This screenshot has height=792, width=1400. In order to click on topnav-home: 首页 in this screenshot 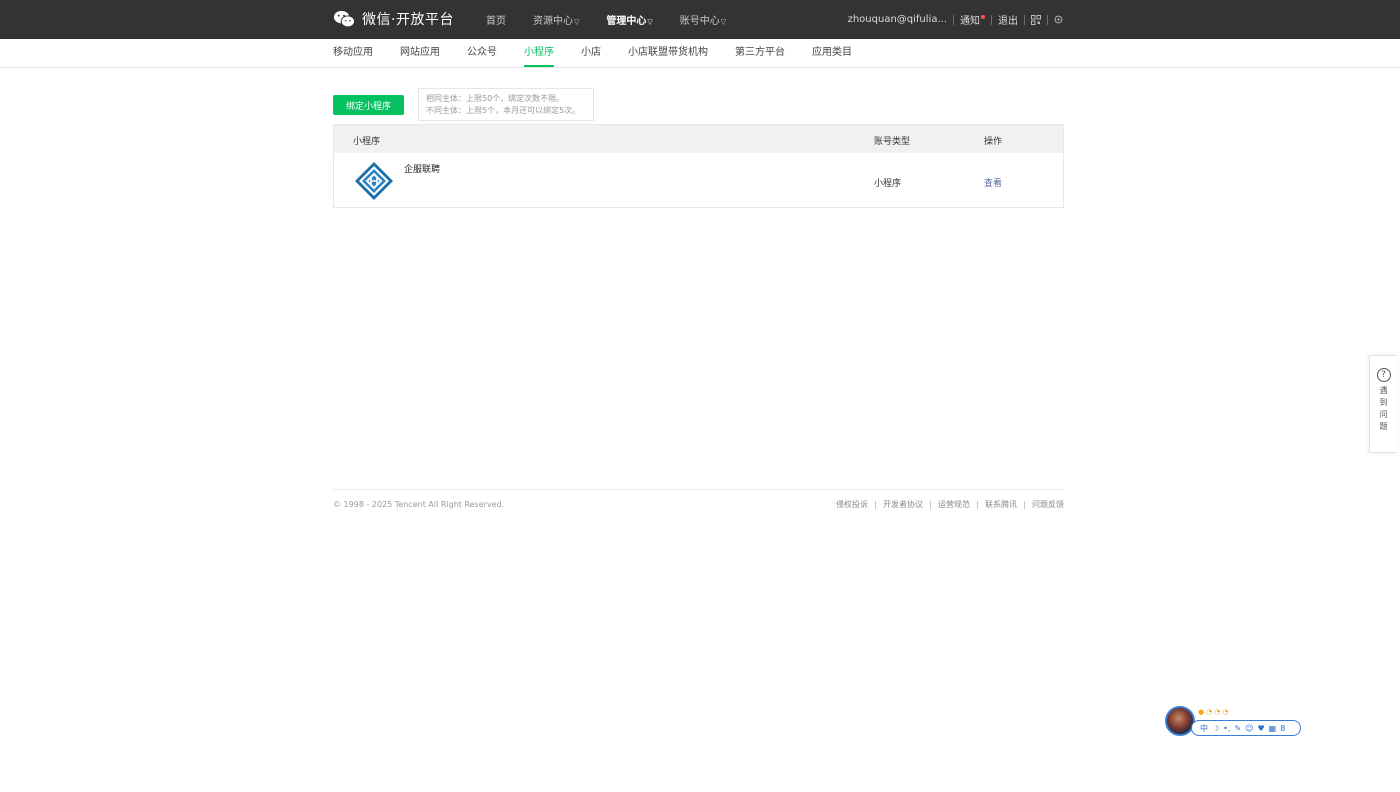, I will do `click(496, 19)`.